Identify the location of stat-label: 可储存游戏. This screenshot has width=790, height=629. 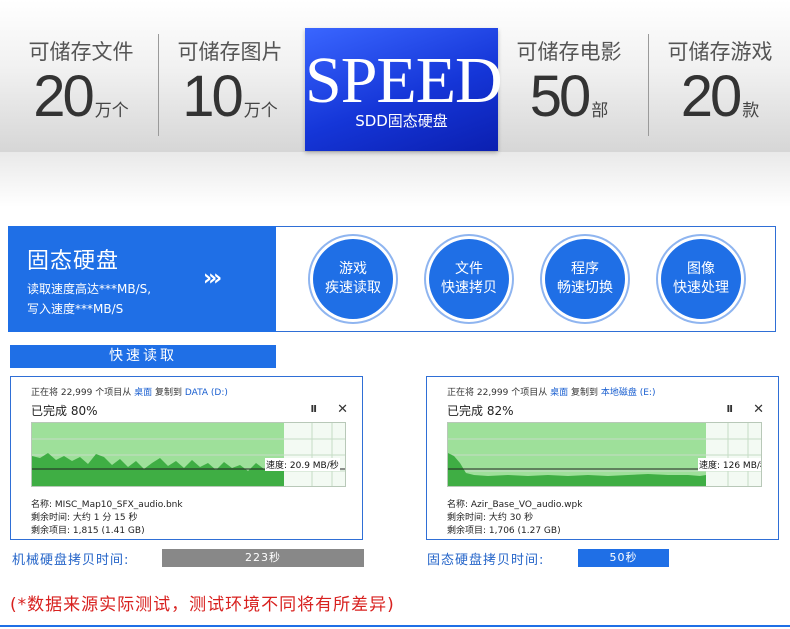
(720, 52).